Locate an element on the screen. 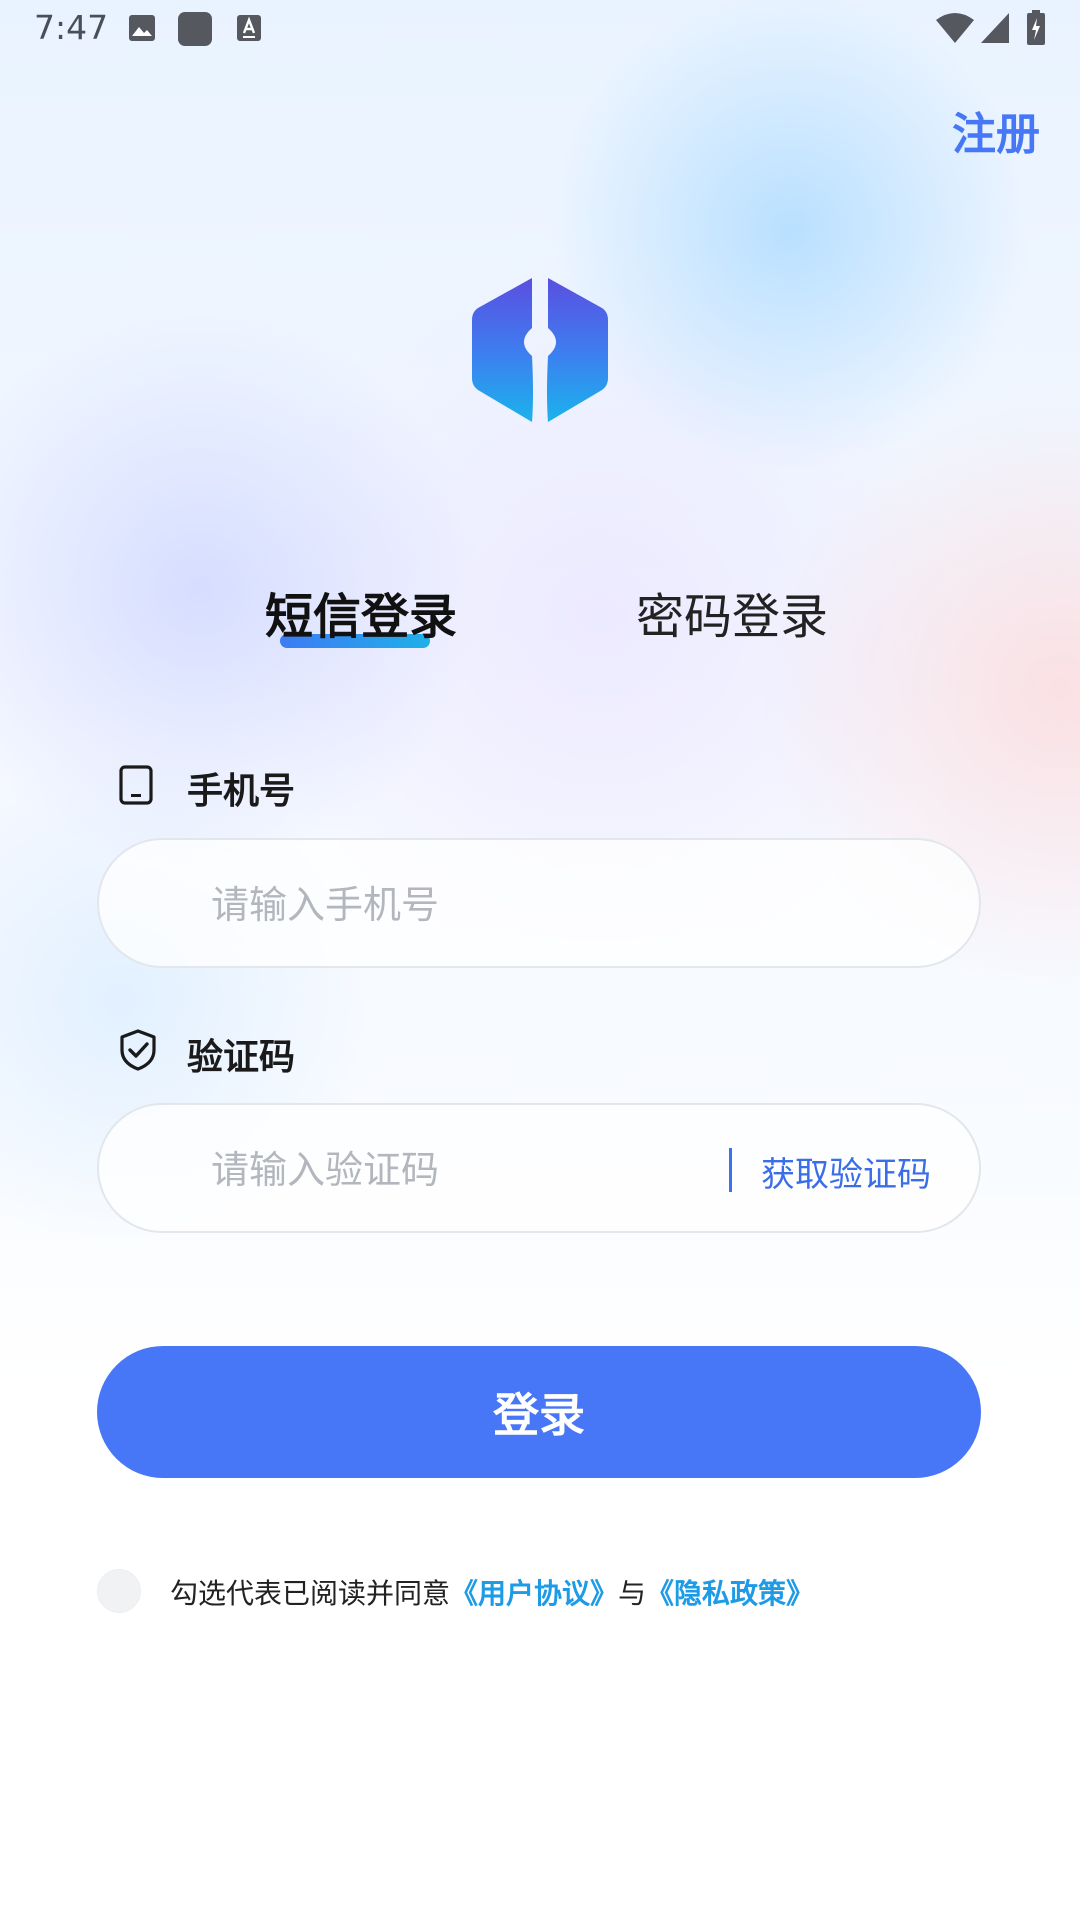 This screenshot has height=1920, width=1080. app-logo is located at coordinates (540, 350).